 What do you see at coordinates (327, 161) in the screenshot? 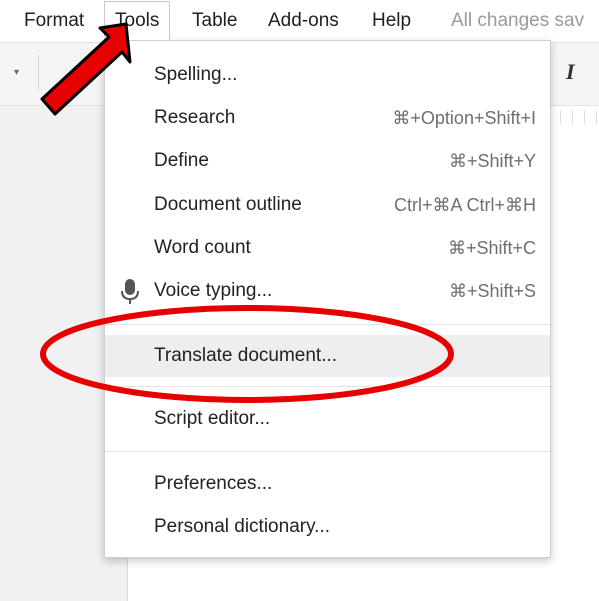
I see `menu-item-define: Define ⌘+Shift+Y` at bounding box center [327, 161].